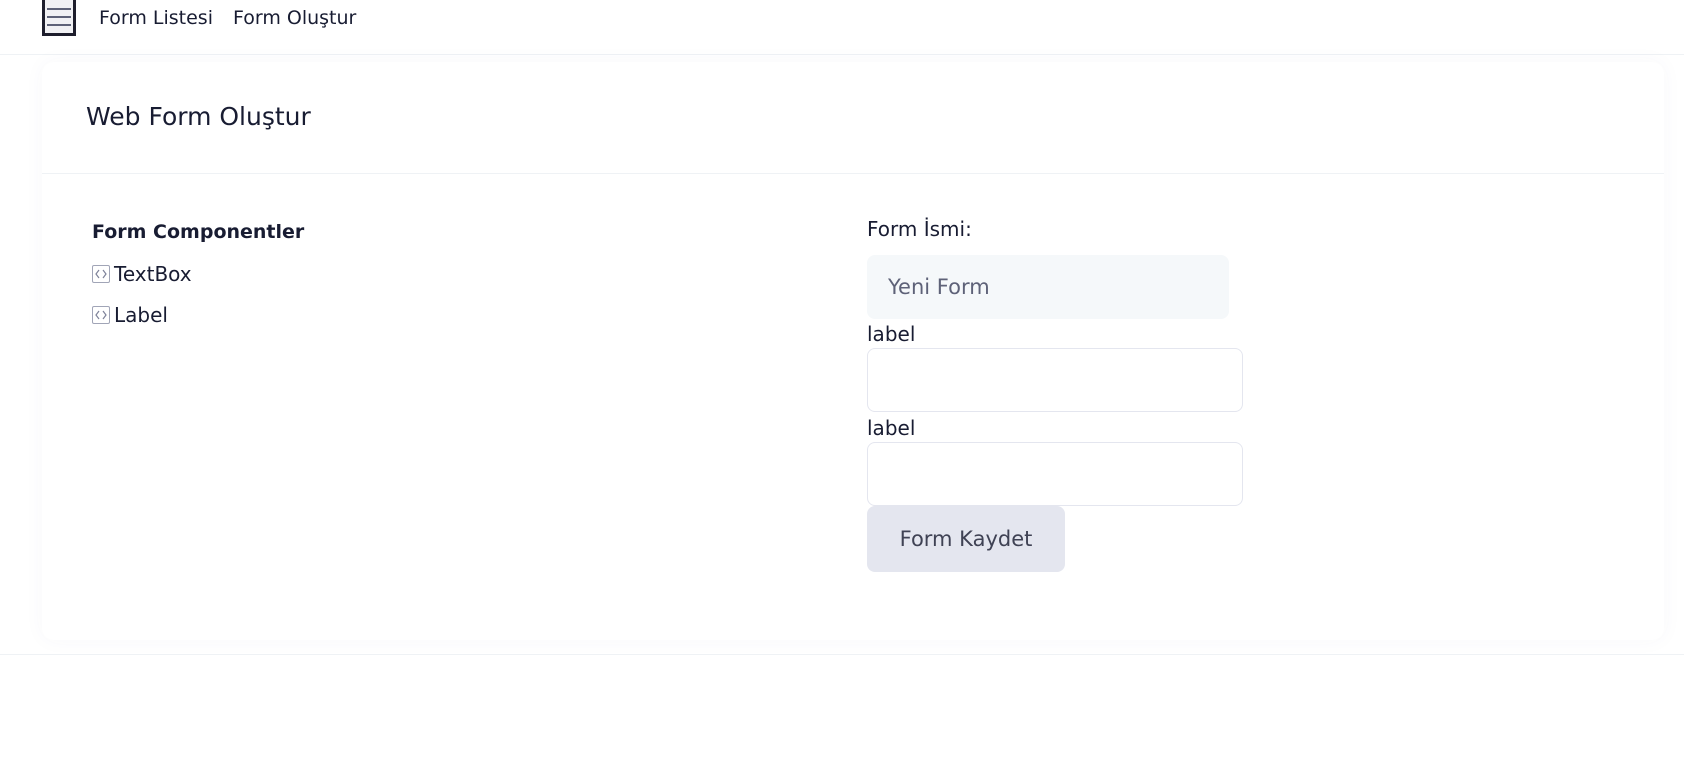  I want to click on component-item-label: Label, so click(130, 315).